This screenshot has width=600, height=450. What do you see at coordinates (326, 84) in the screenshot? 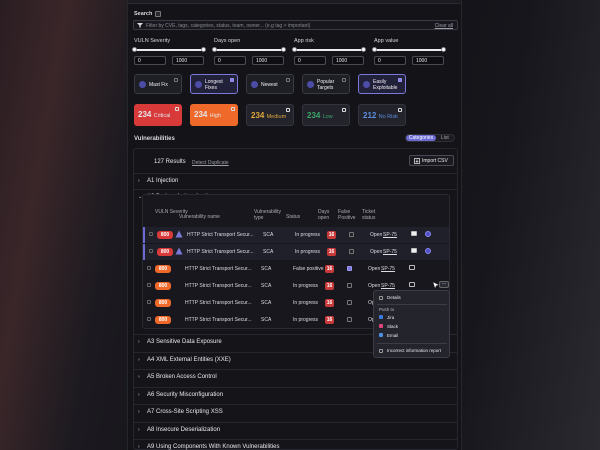
I see `quick-filter-card: Popular Targets` at bounding box center [326, 84].